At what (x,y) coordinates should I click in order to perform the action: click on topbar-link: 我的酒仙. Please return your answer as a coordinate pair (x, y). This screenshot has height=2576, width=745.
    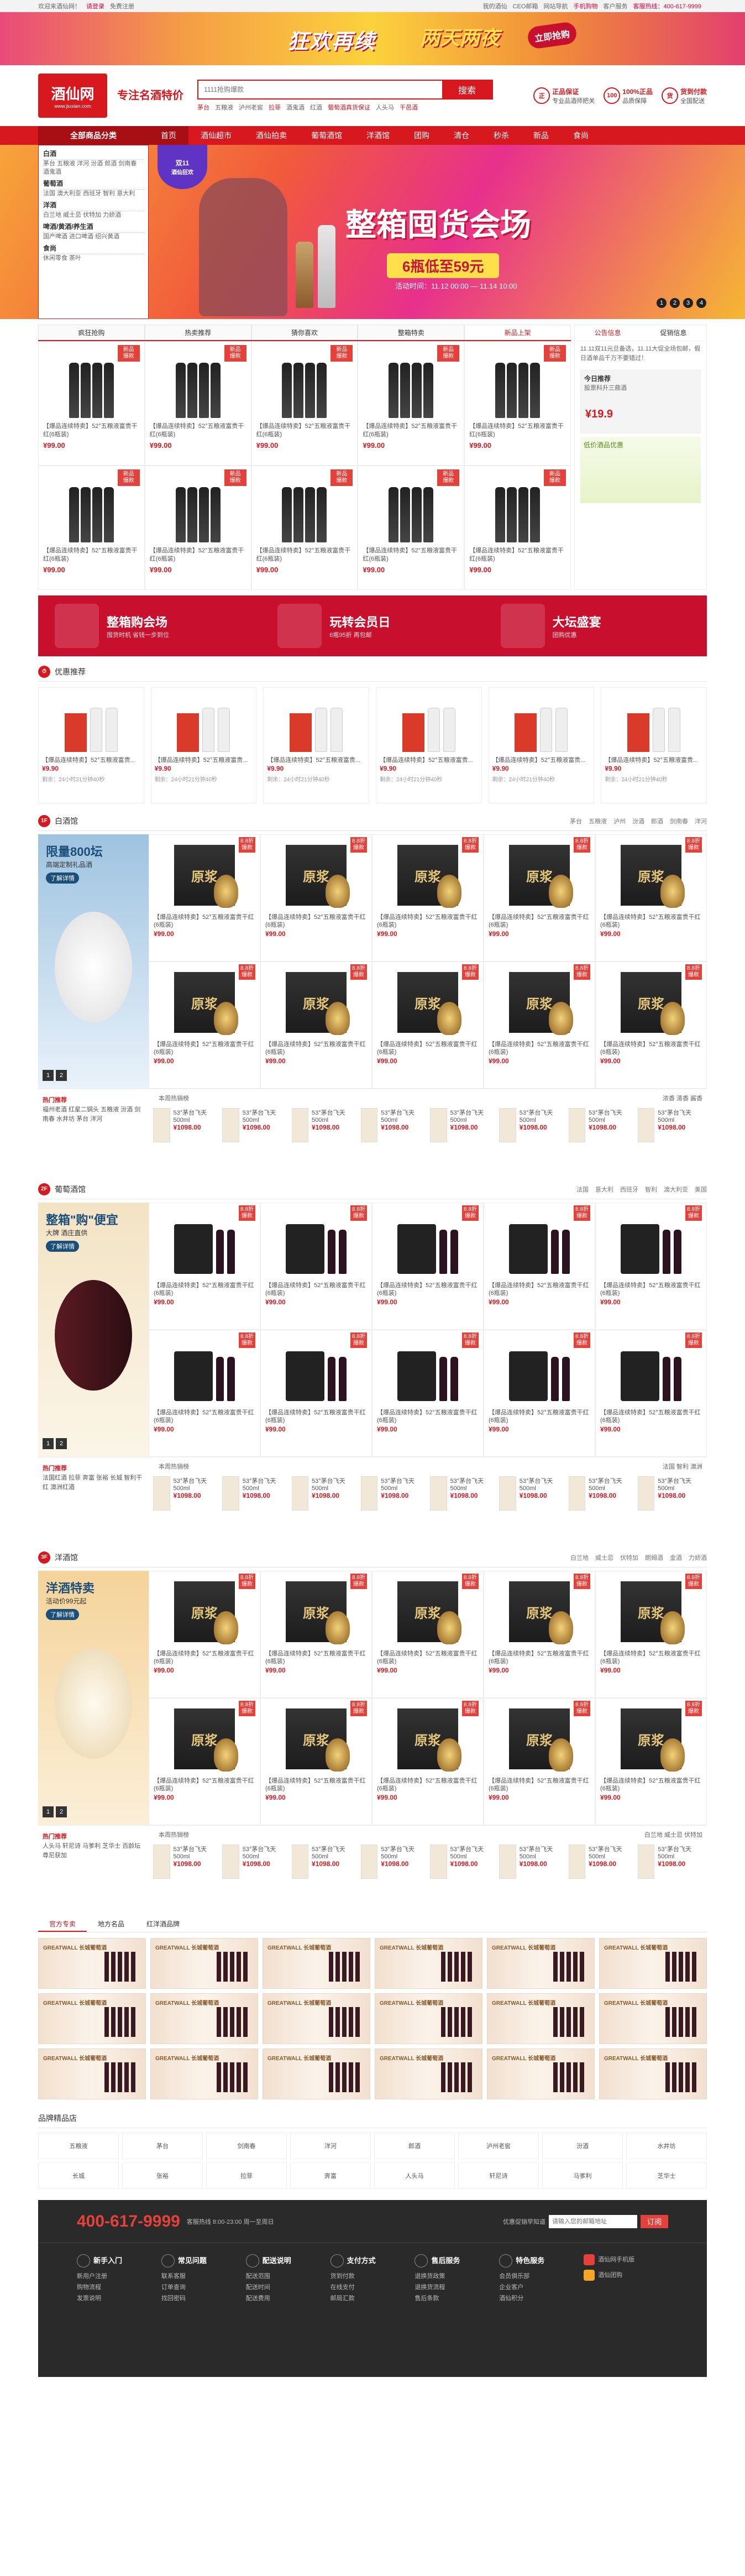
    Looking at the image, I should click on (495, 6).